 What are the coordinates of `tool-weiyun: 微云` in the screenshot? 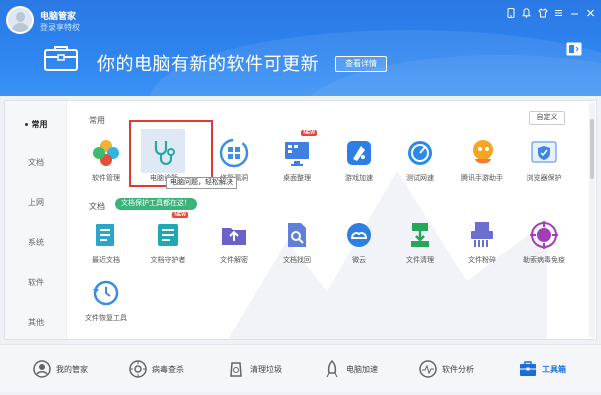 It's located at (359, 242).